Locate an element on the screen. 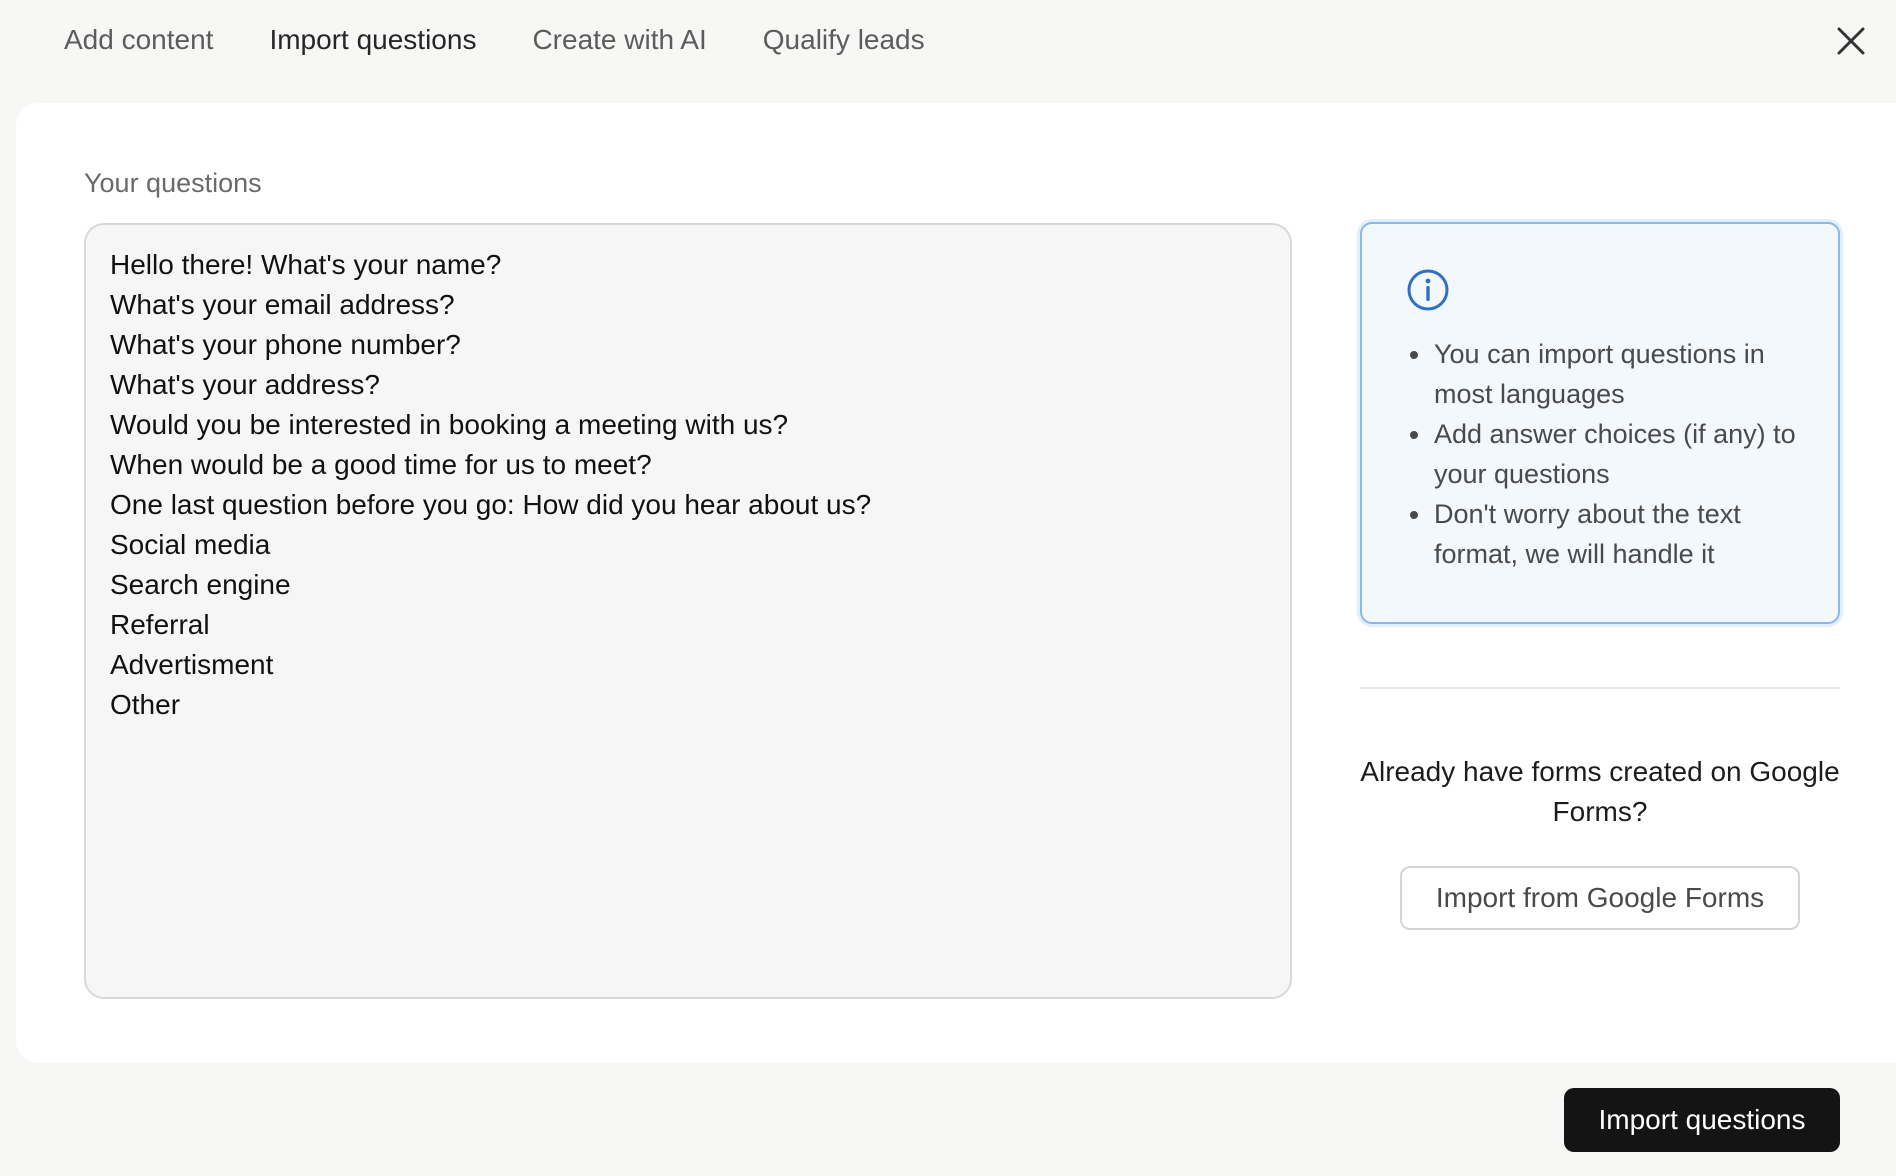  question-line: Advertisment is located at coordinates (192, 664).